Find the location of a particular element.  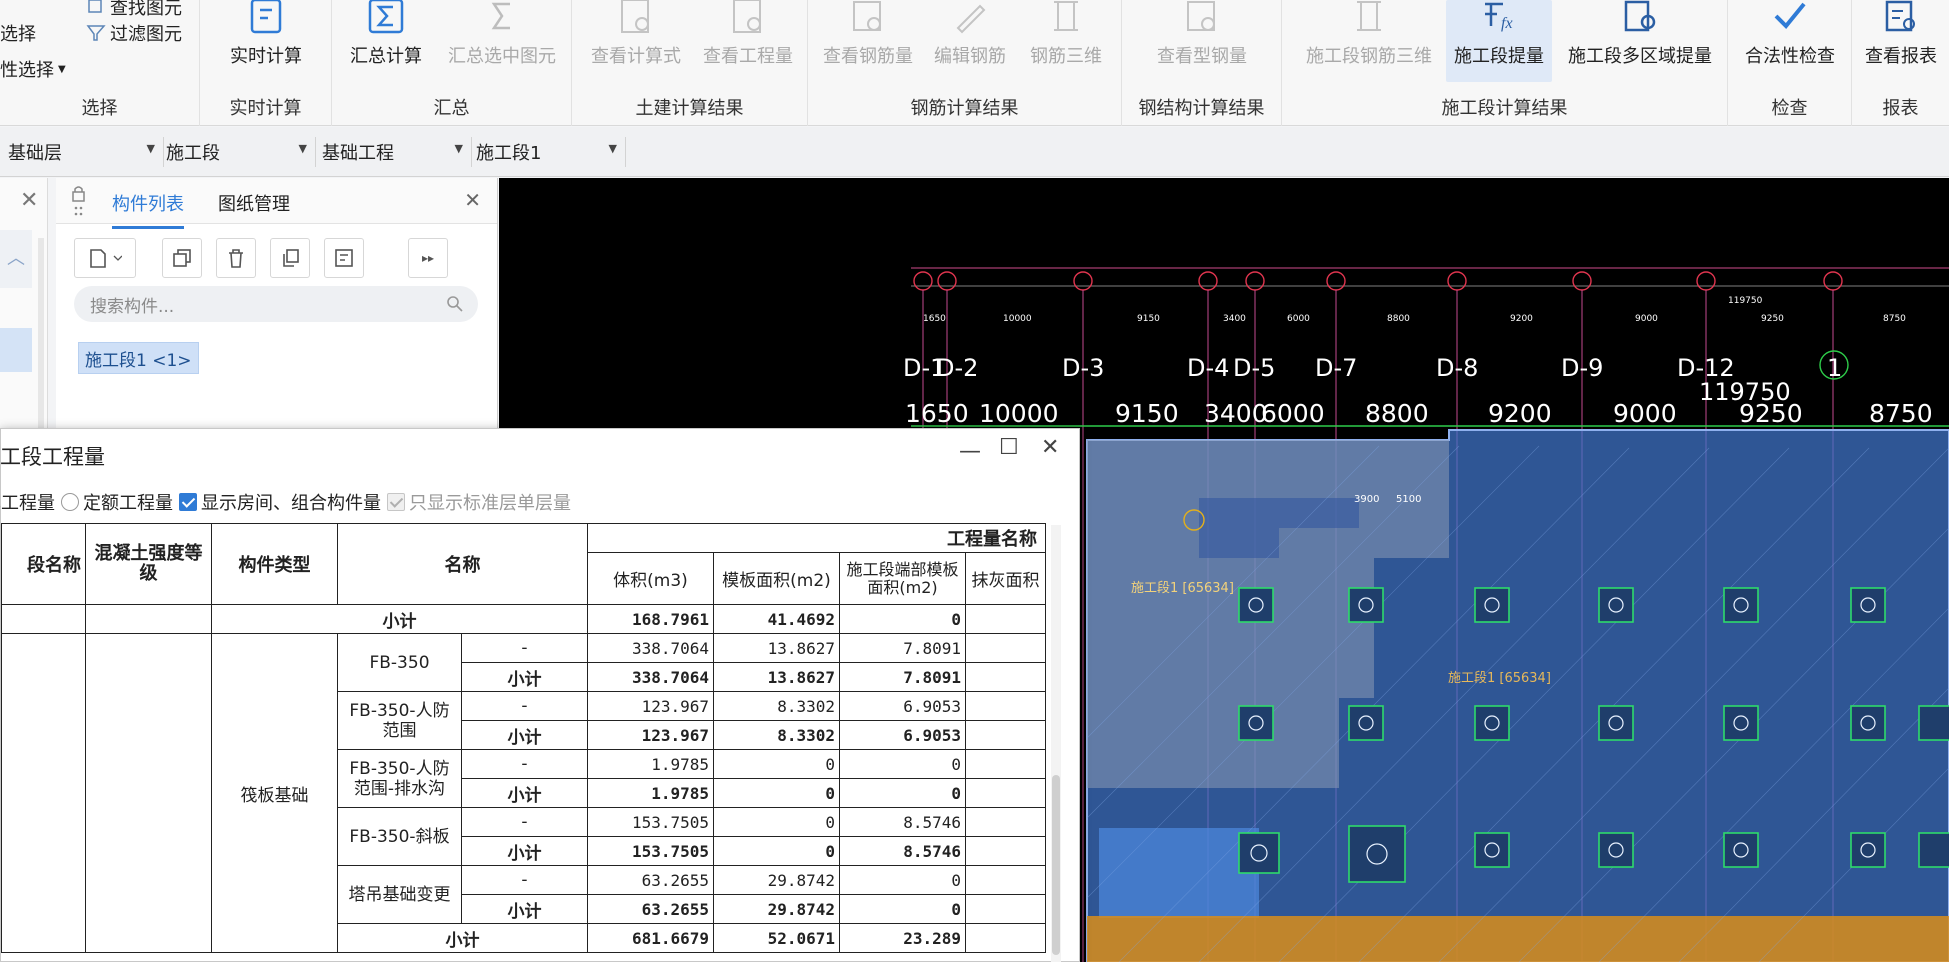

end-formwork-cell: 8.5746 is located at coordinates (902, 851).